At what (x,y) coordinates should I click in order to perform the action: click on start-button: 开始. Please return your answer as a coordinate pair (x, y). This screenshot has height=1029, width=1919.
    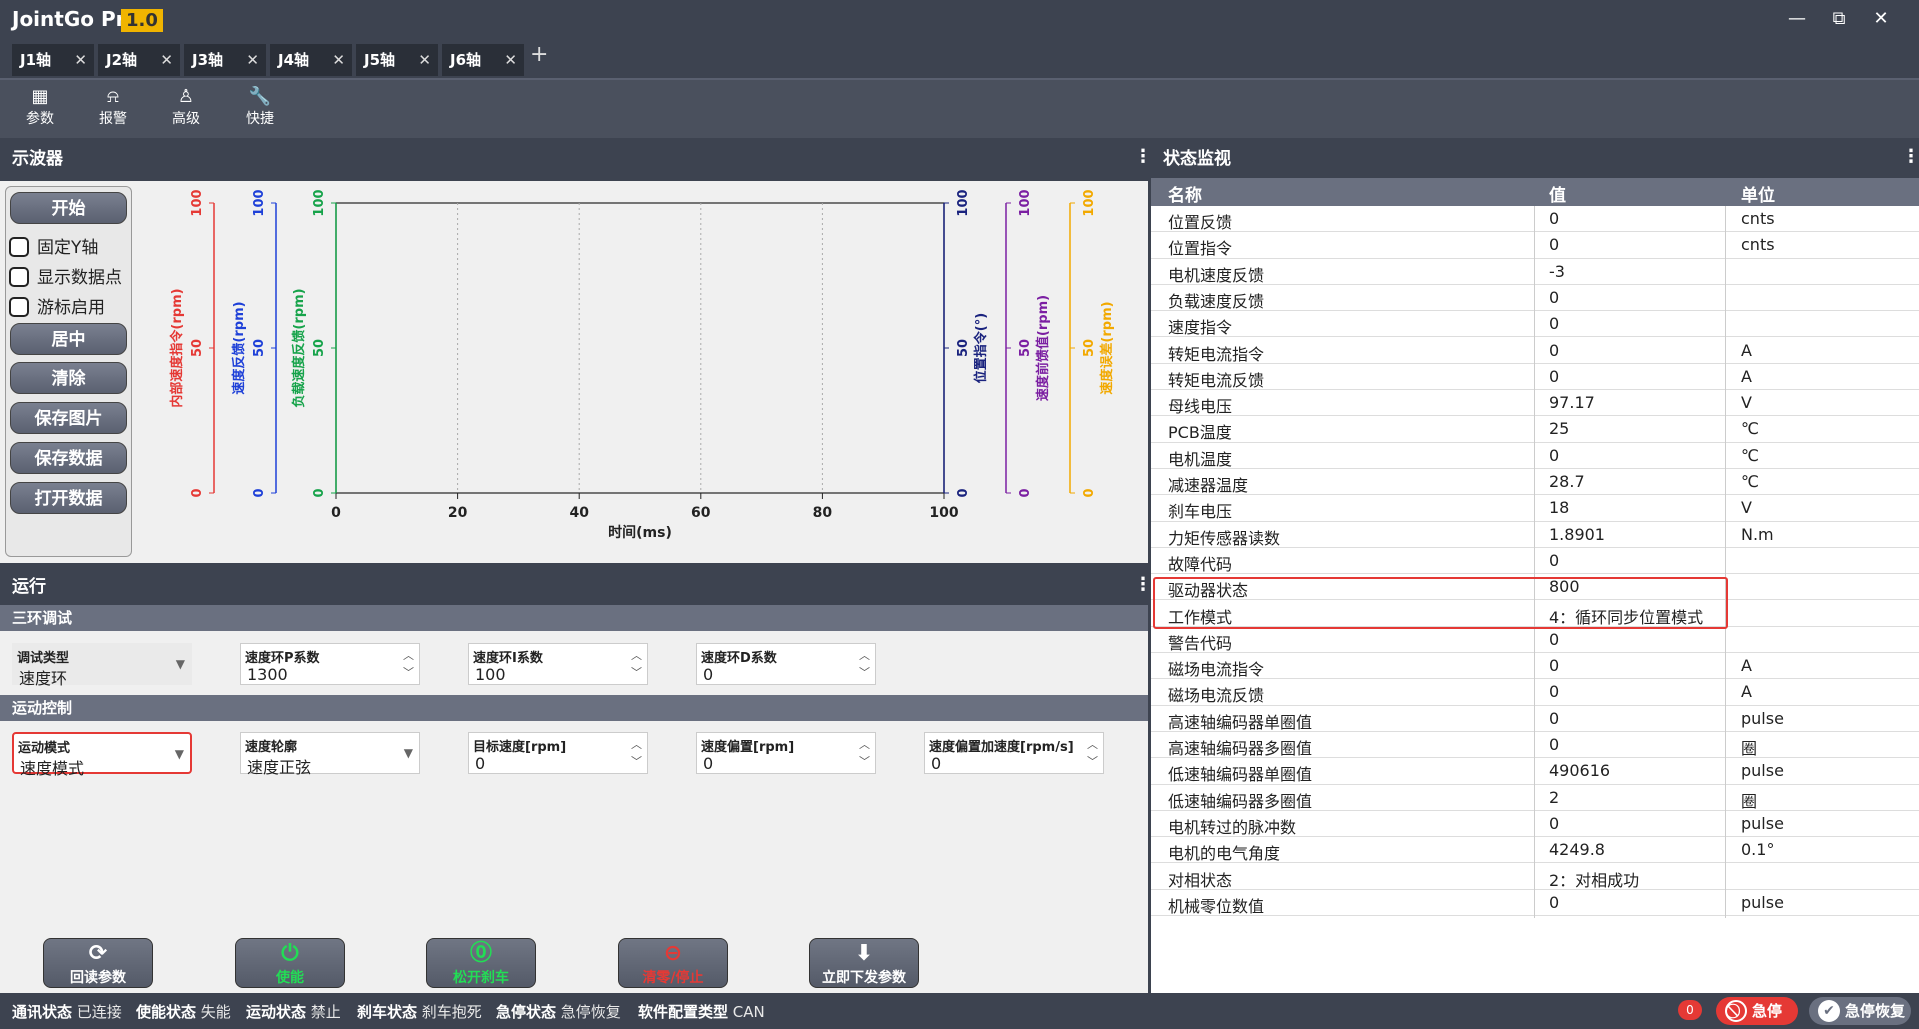
    Looking at the image, I should click on (68, 208).